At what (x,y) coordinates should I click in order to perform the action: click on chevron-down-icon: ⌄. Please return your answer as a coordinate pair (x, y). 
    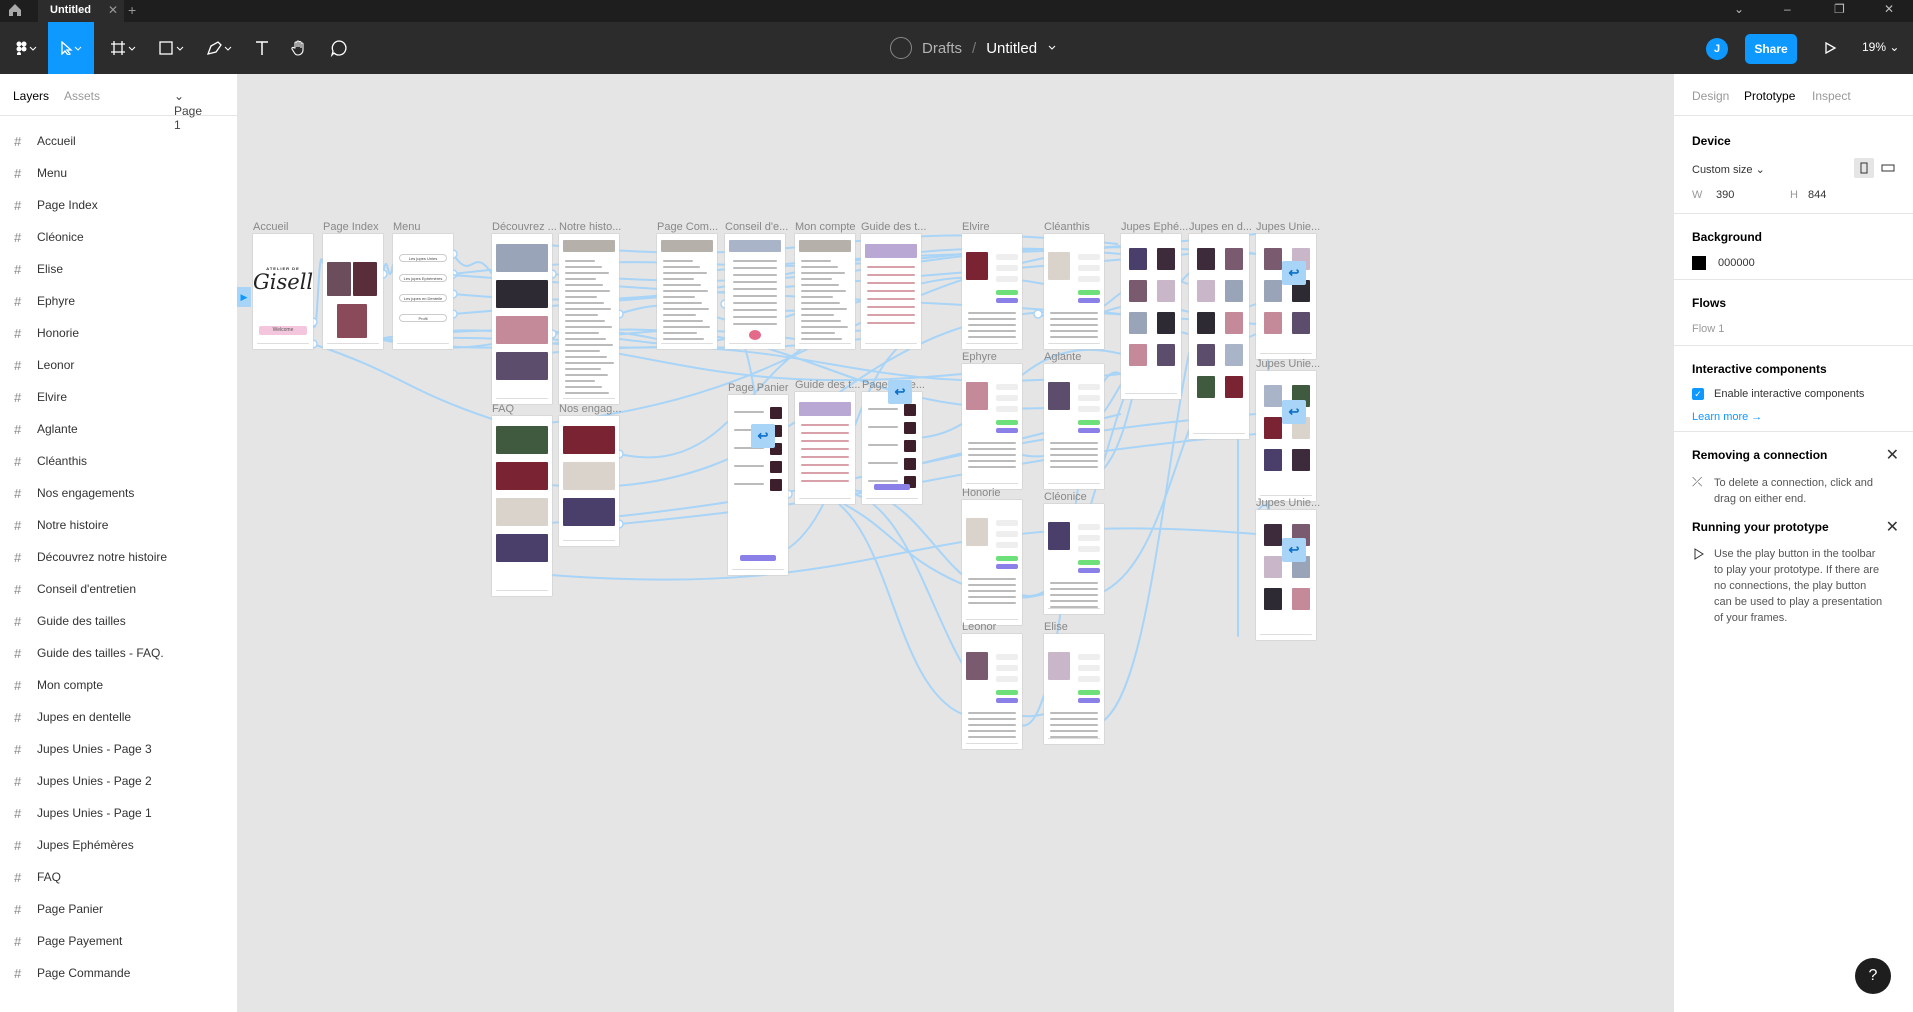
    Looking at the image, I should click on (1739, 9).